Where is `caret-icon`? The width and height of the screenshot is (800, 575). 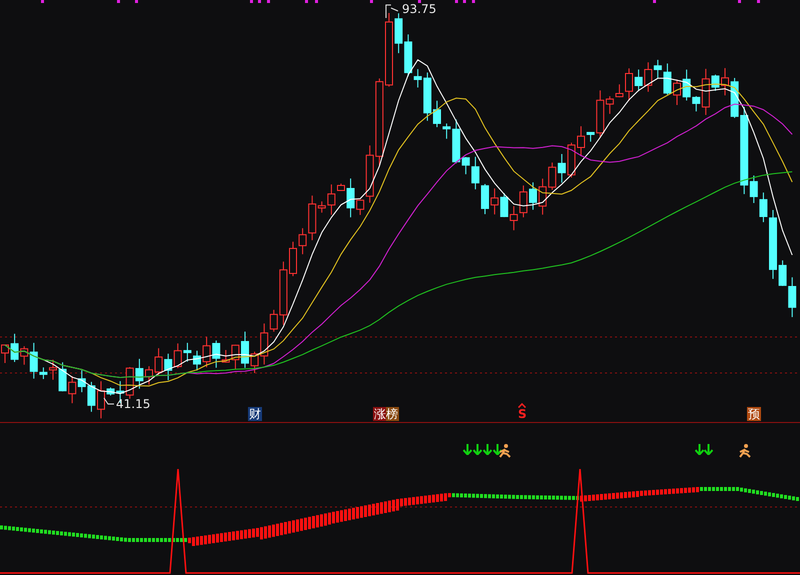 caret-icon is located at coordinates (522, 405).